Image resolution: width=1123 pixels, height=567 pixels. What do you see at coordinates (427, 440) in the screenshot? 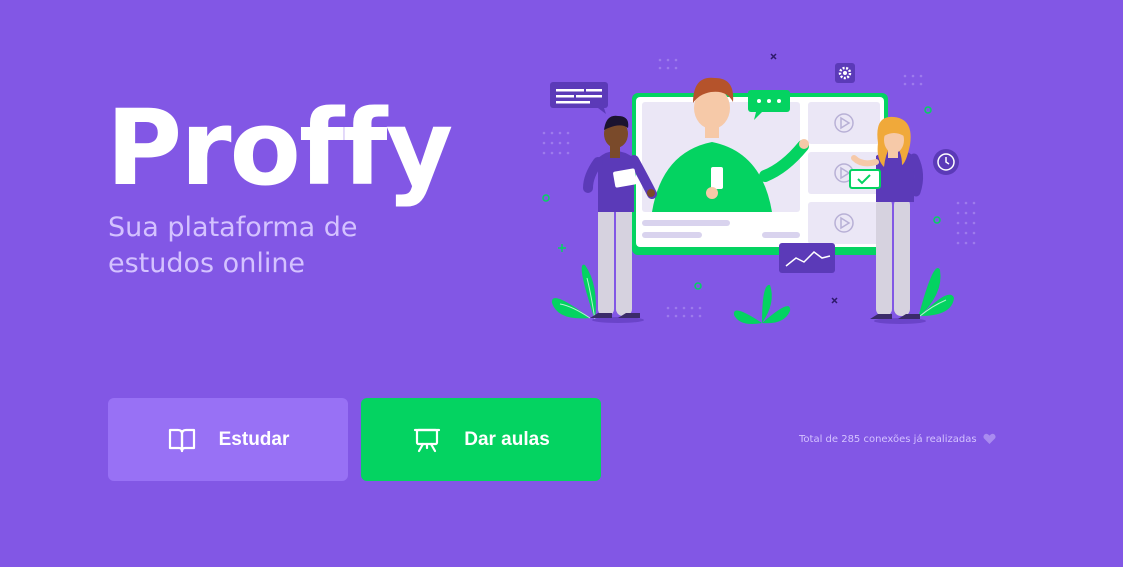
I see `presentation-board-icon` at bounding box center [427, 440].